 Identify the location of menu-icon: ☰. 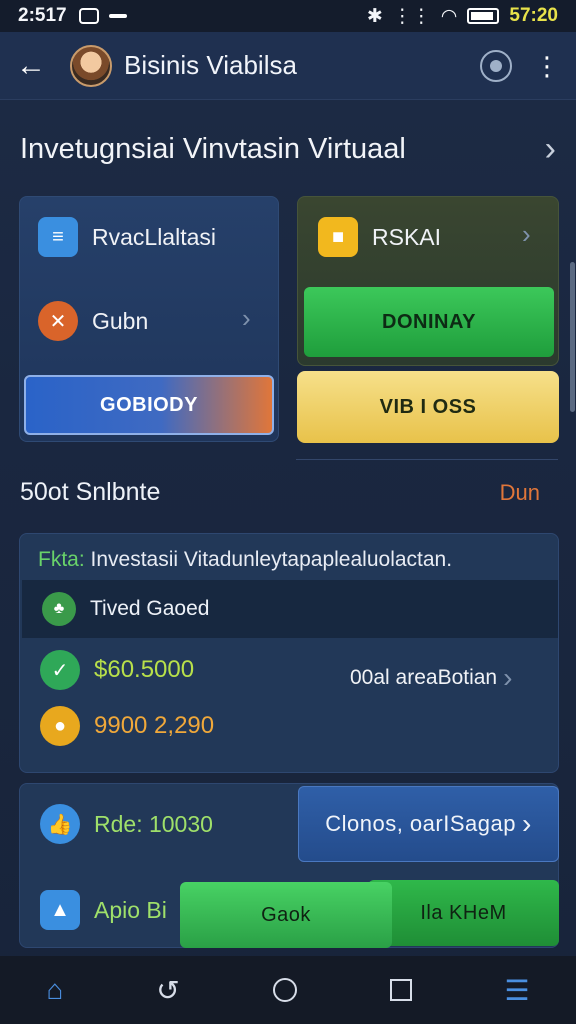
(516, 990).